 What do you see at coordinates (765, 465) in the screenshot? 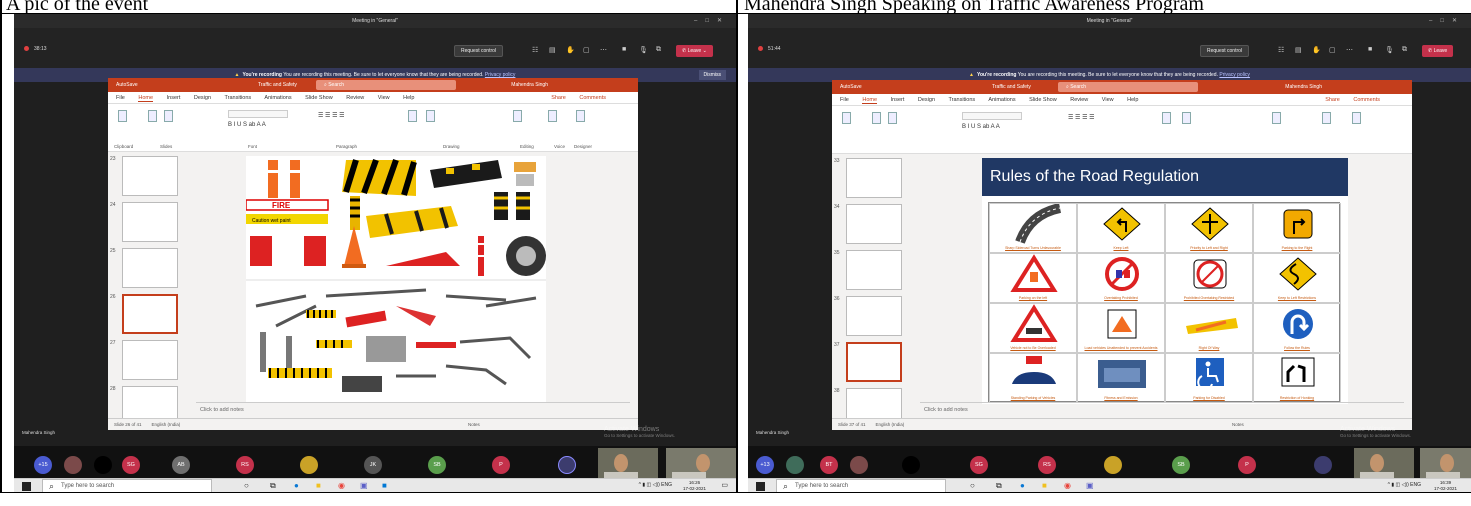
I see `overflow-avatar: +13` at bounding box center [765, 465].